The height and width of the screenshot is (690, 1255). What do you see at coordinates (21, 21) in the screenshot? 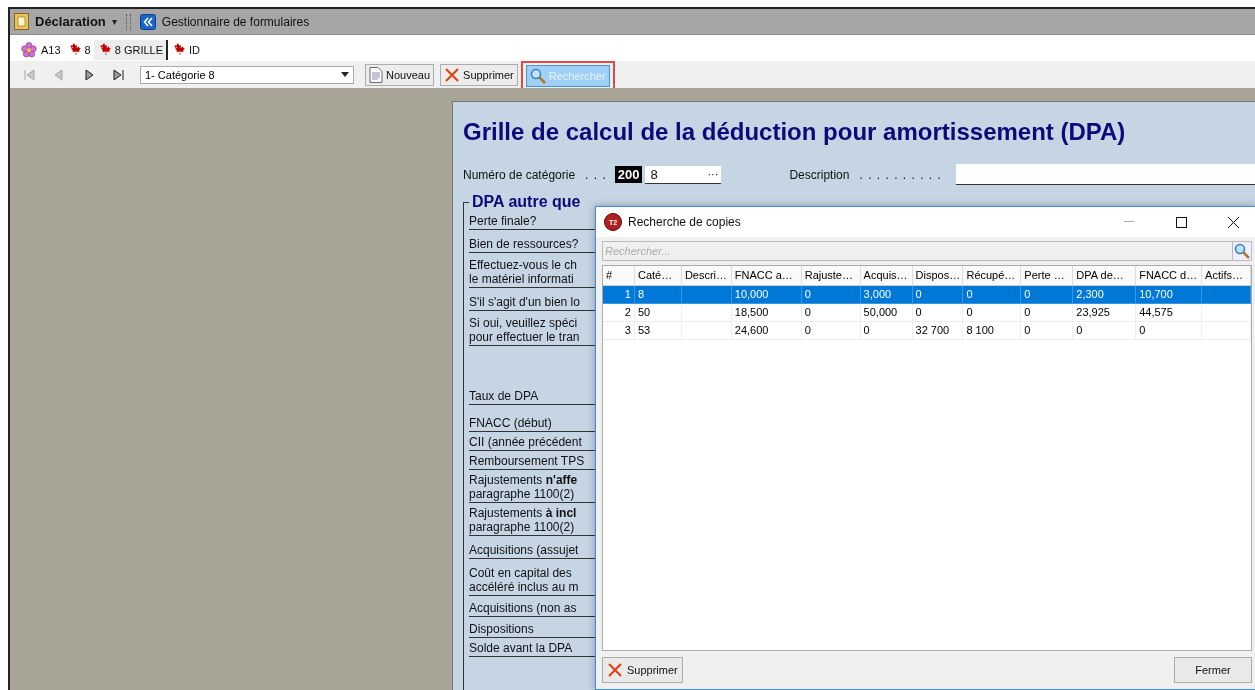
I see `form-book-icon` at bounding box center [21, 21].